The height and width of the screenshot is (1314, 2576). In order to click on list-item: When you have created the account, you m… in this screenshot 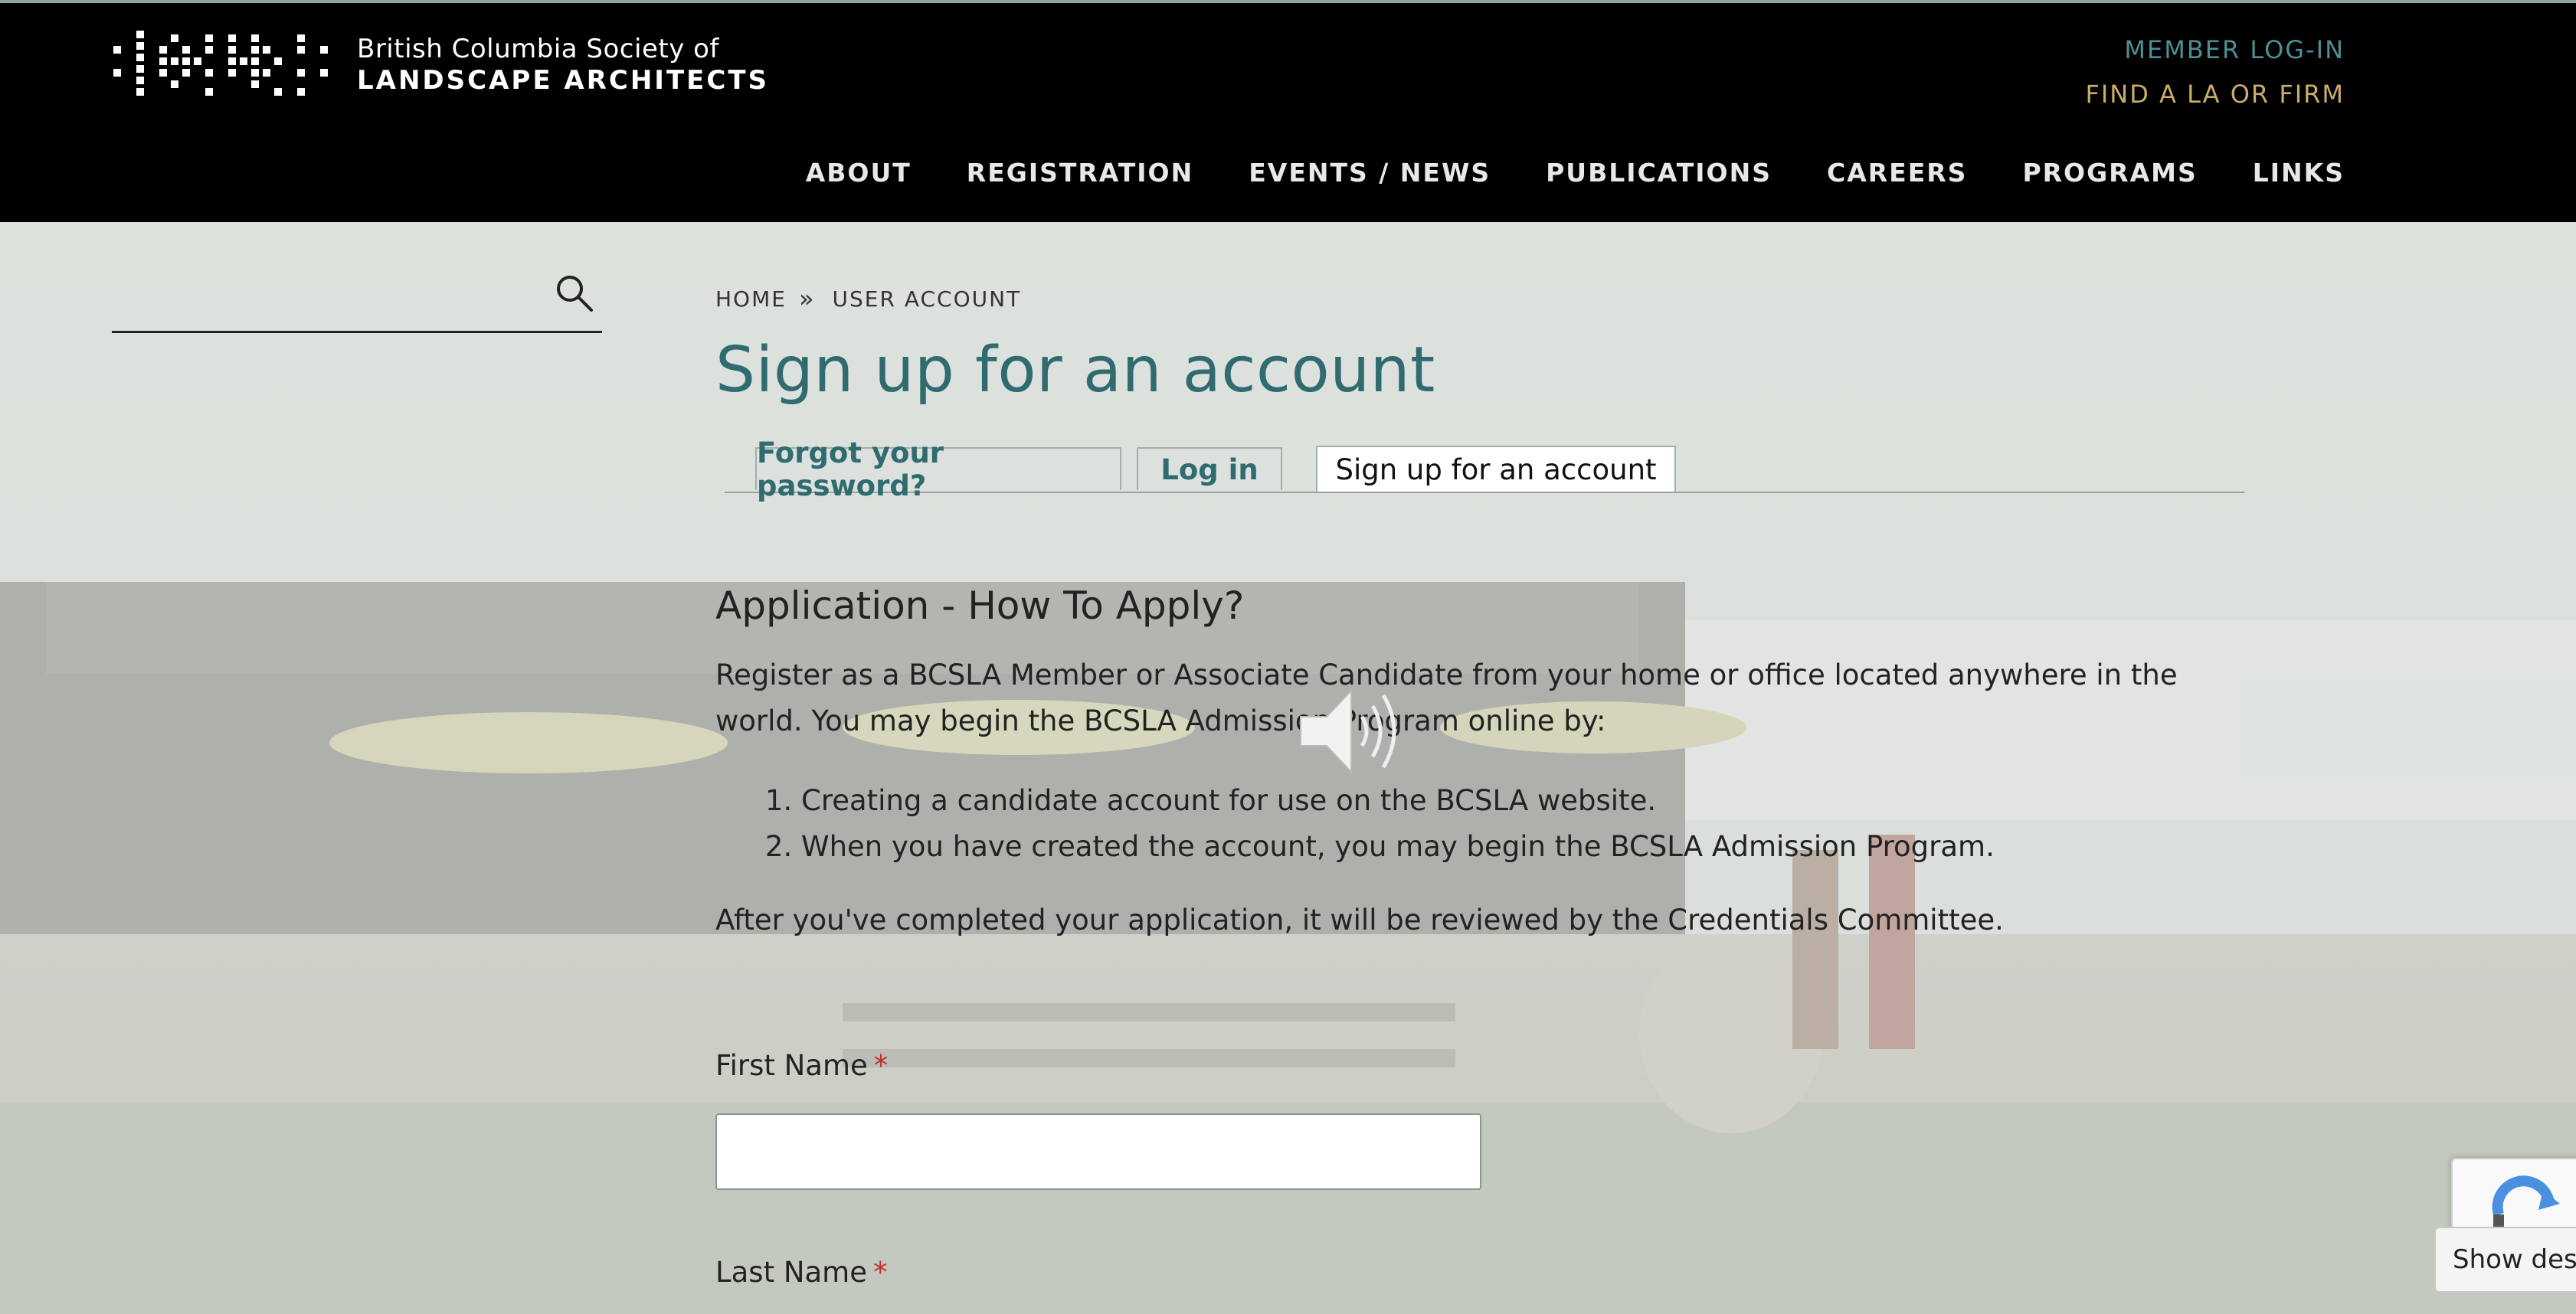, I will do `click(1398, 847)`.